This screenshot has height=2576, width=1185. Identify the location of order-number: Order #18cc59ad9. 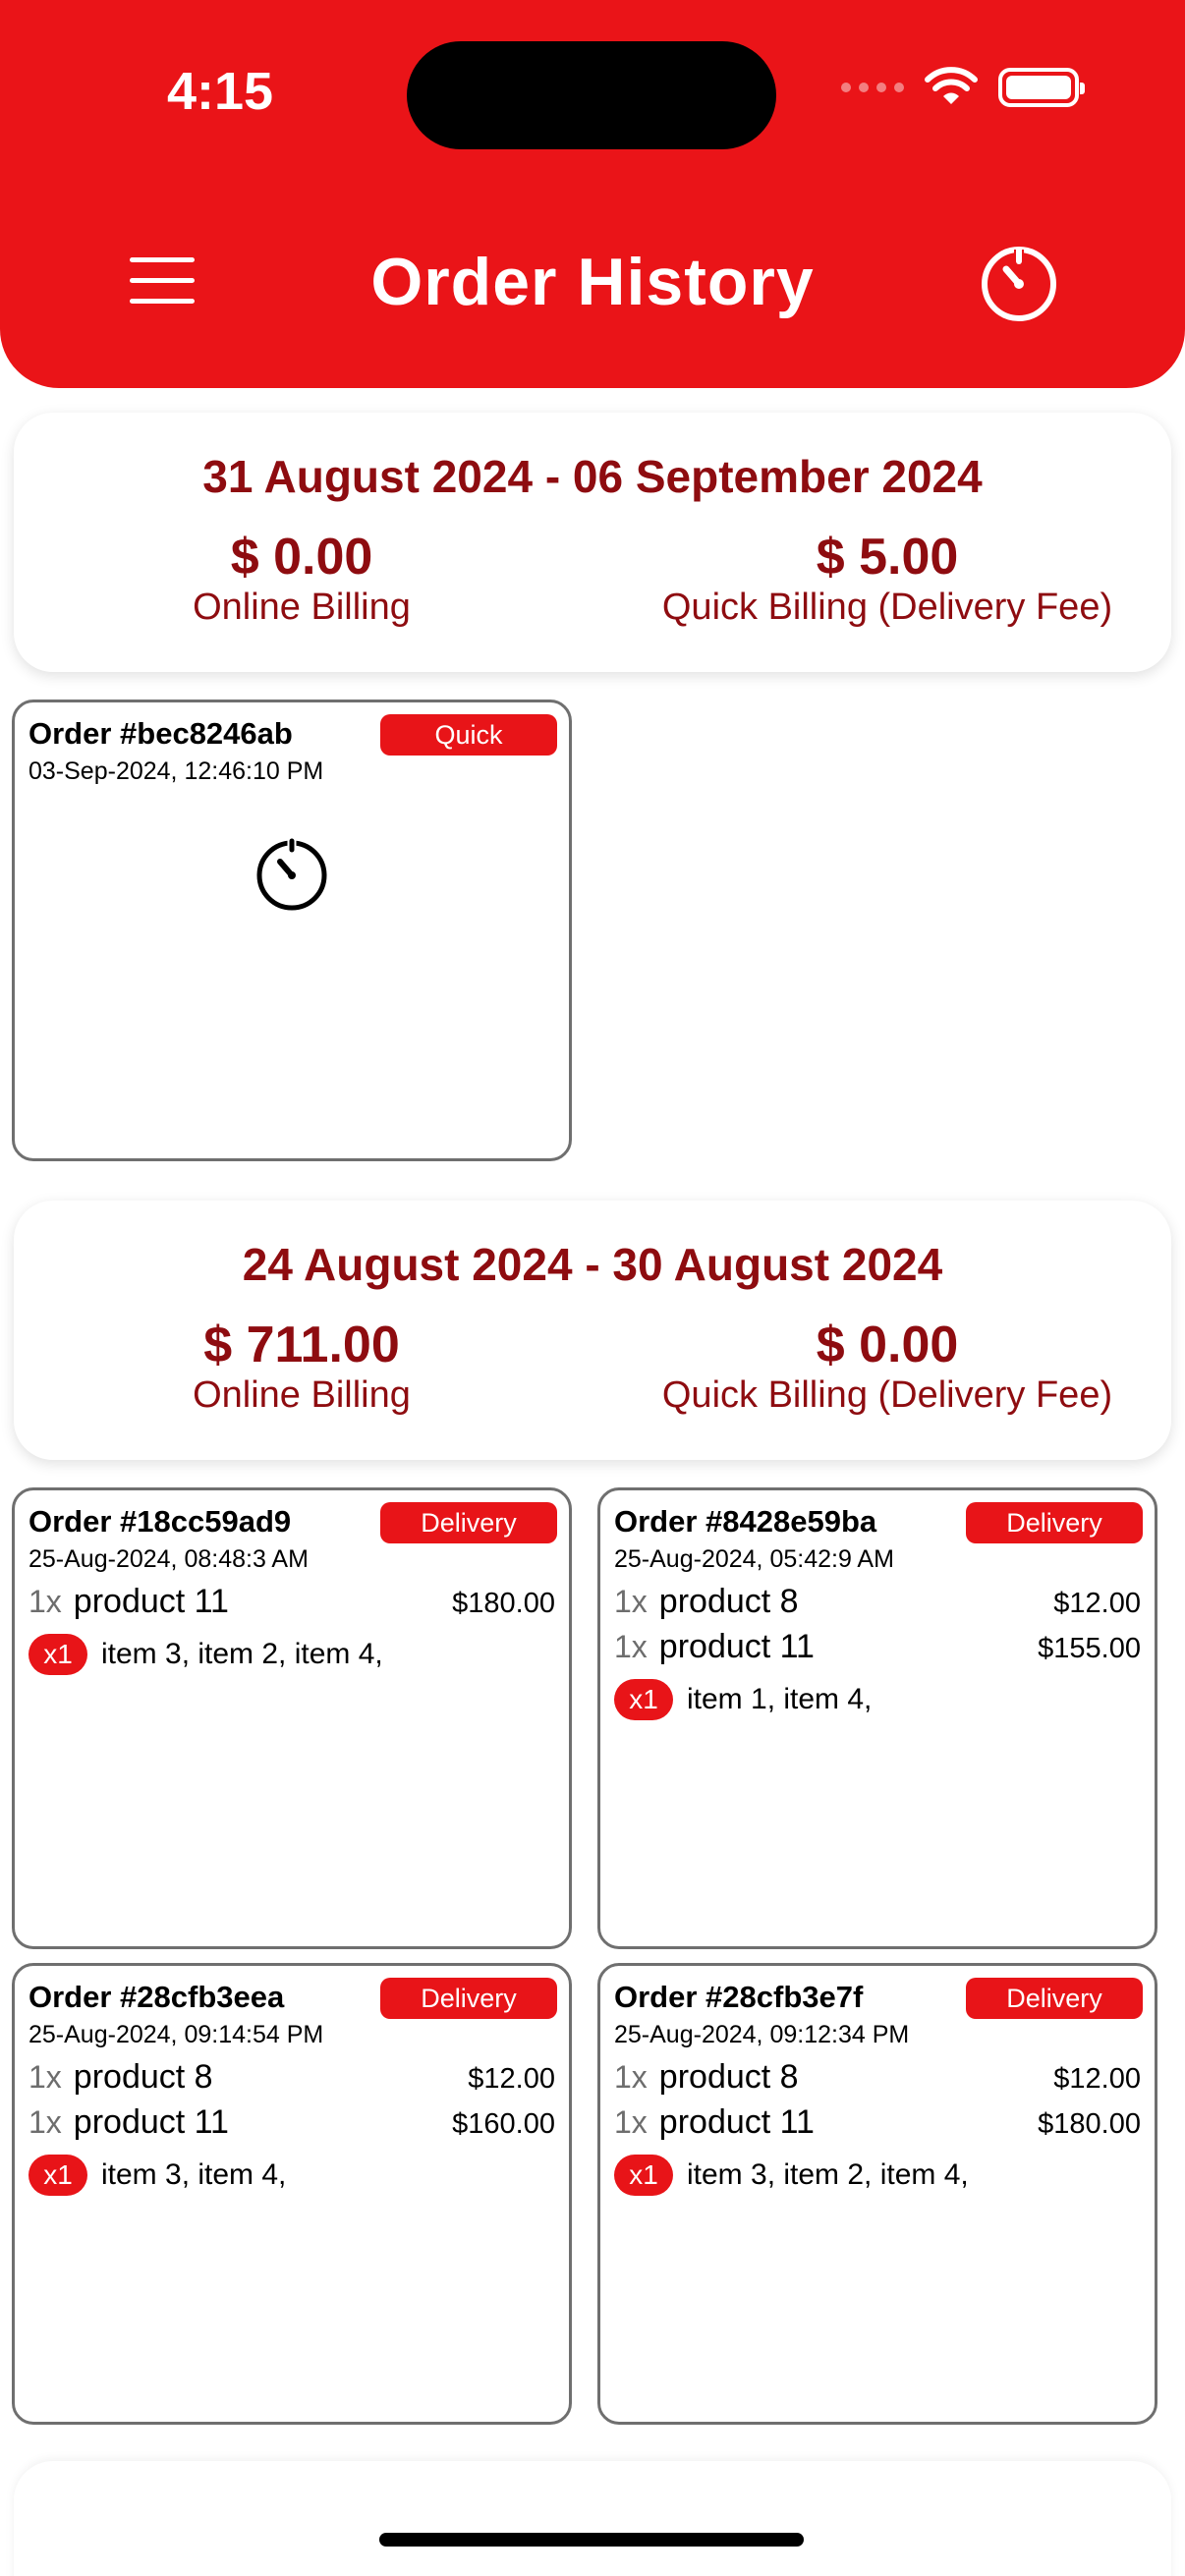
(160, 1521).